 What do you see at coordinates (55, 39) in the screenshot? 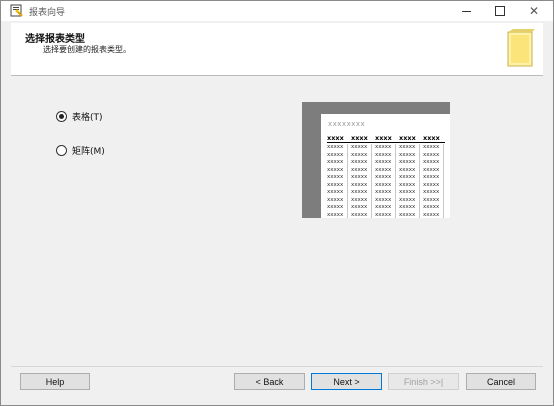
I see `page-title: 选择报表类型` at bounding box center [55, 39].